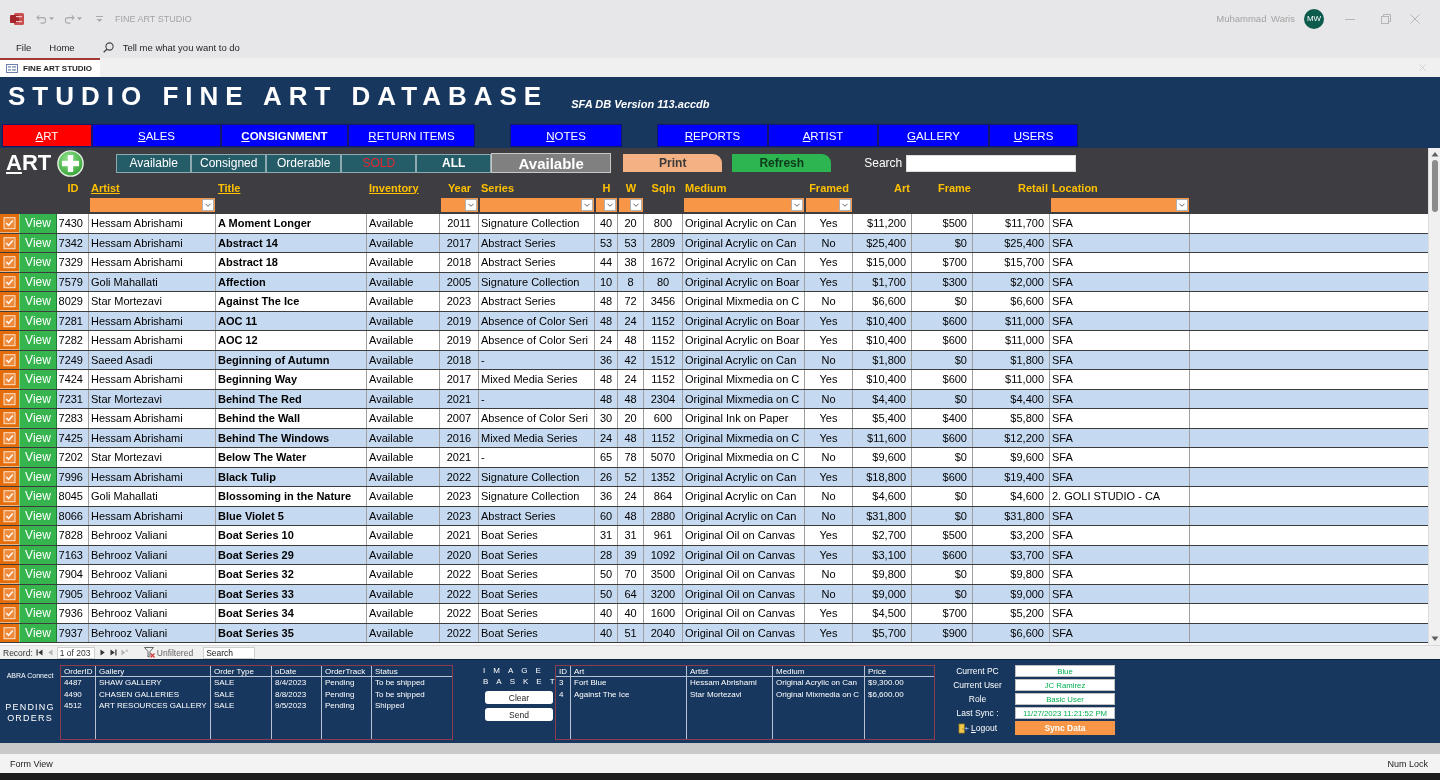 The height and width of the screenshot is (780, 1440). Describe the element at coordinates (39, 652) in the screenshot. I see `first-record-icon` at that location.